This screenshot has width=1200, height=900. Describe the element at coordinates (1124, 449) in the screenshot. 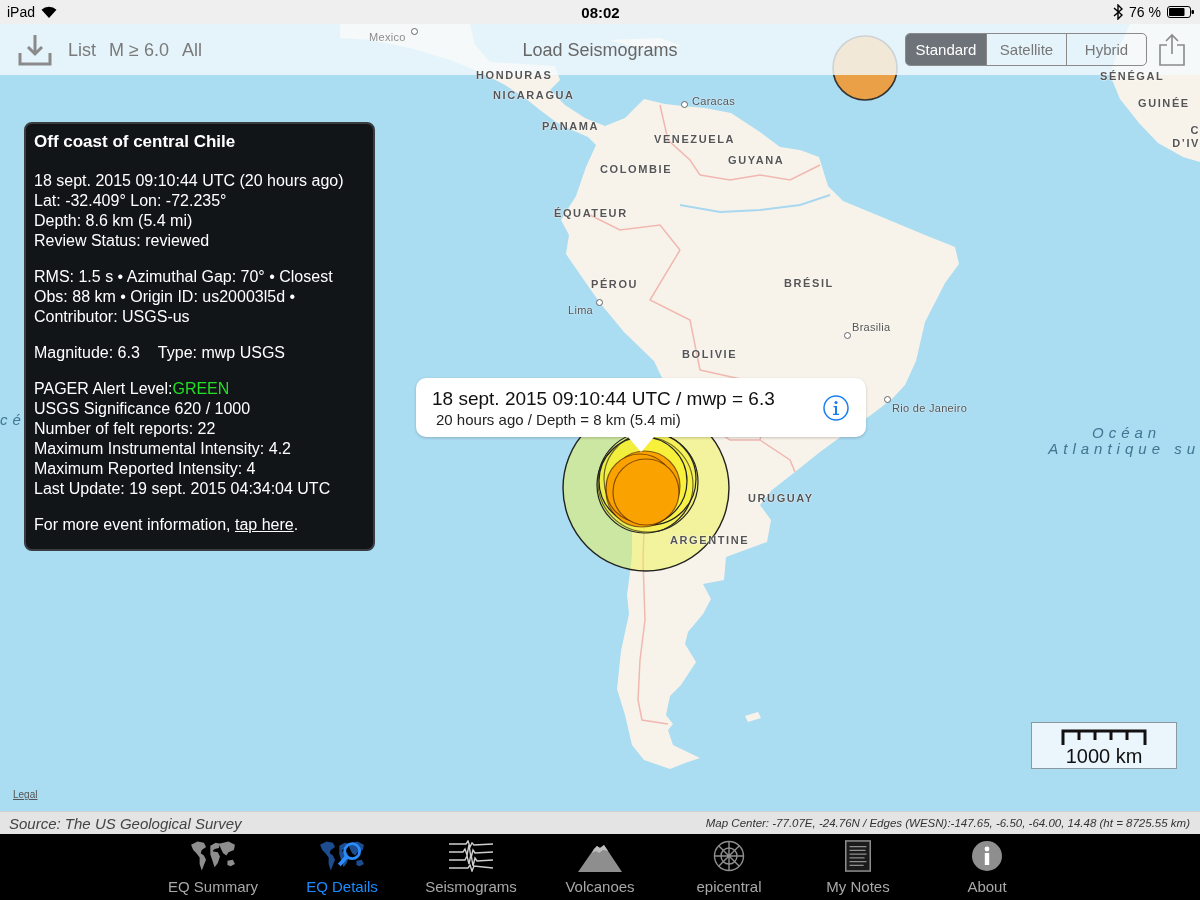

I see `ocean-label: Atlantique su` at that location.